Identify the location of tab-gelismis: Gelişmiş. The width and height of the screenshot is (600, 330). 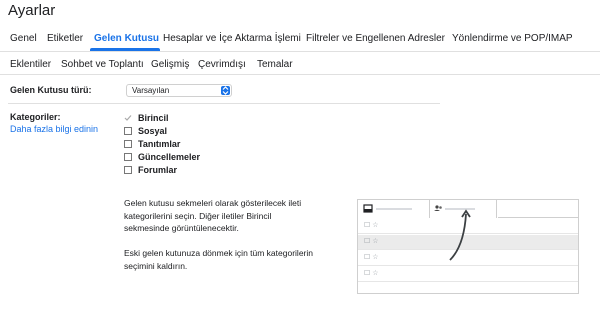
(170, 64).